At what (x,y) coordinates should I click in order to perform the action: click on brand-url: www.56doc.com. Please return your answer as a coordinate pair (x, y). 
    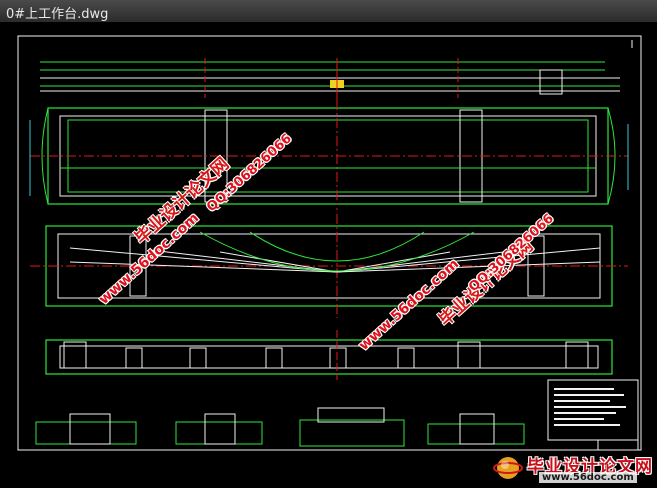
    Looking at the image, I should click on (588, 477).